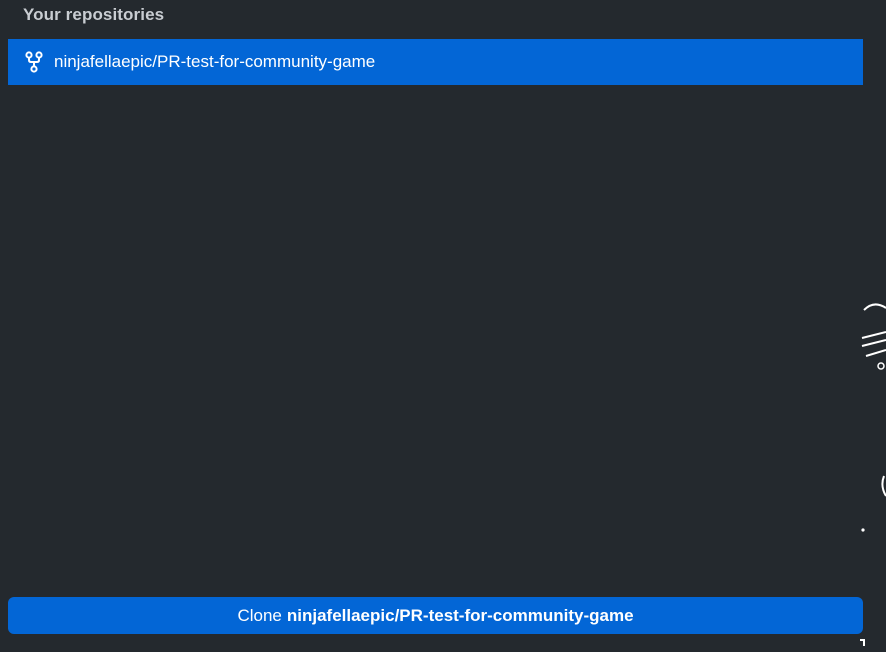  What do you see at coordinates (873, 473) in the screenshot?
I see `background-decoration` at bounding box center [873, 473].